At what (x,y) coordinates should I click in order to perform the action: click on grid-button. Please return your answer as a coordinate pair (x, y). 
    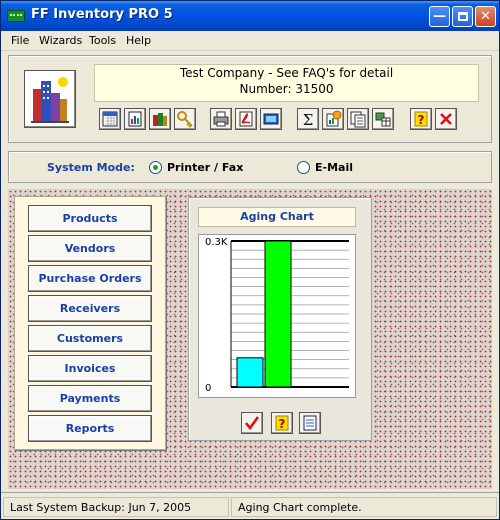
    Looking at the image, I should click on (383, 119).